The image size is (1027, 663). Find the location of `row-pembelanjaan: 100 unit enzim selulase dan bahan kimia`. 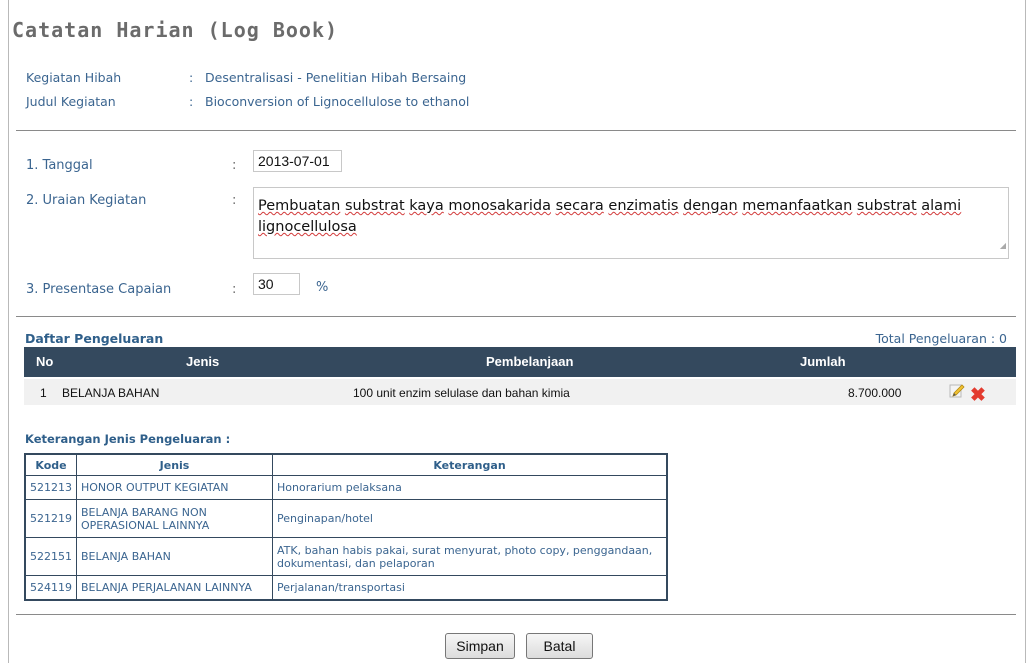

row-pembelanjaan: 100 unit enzim selulase dan bahan kimia is located at coordinates (461, 393).